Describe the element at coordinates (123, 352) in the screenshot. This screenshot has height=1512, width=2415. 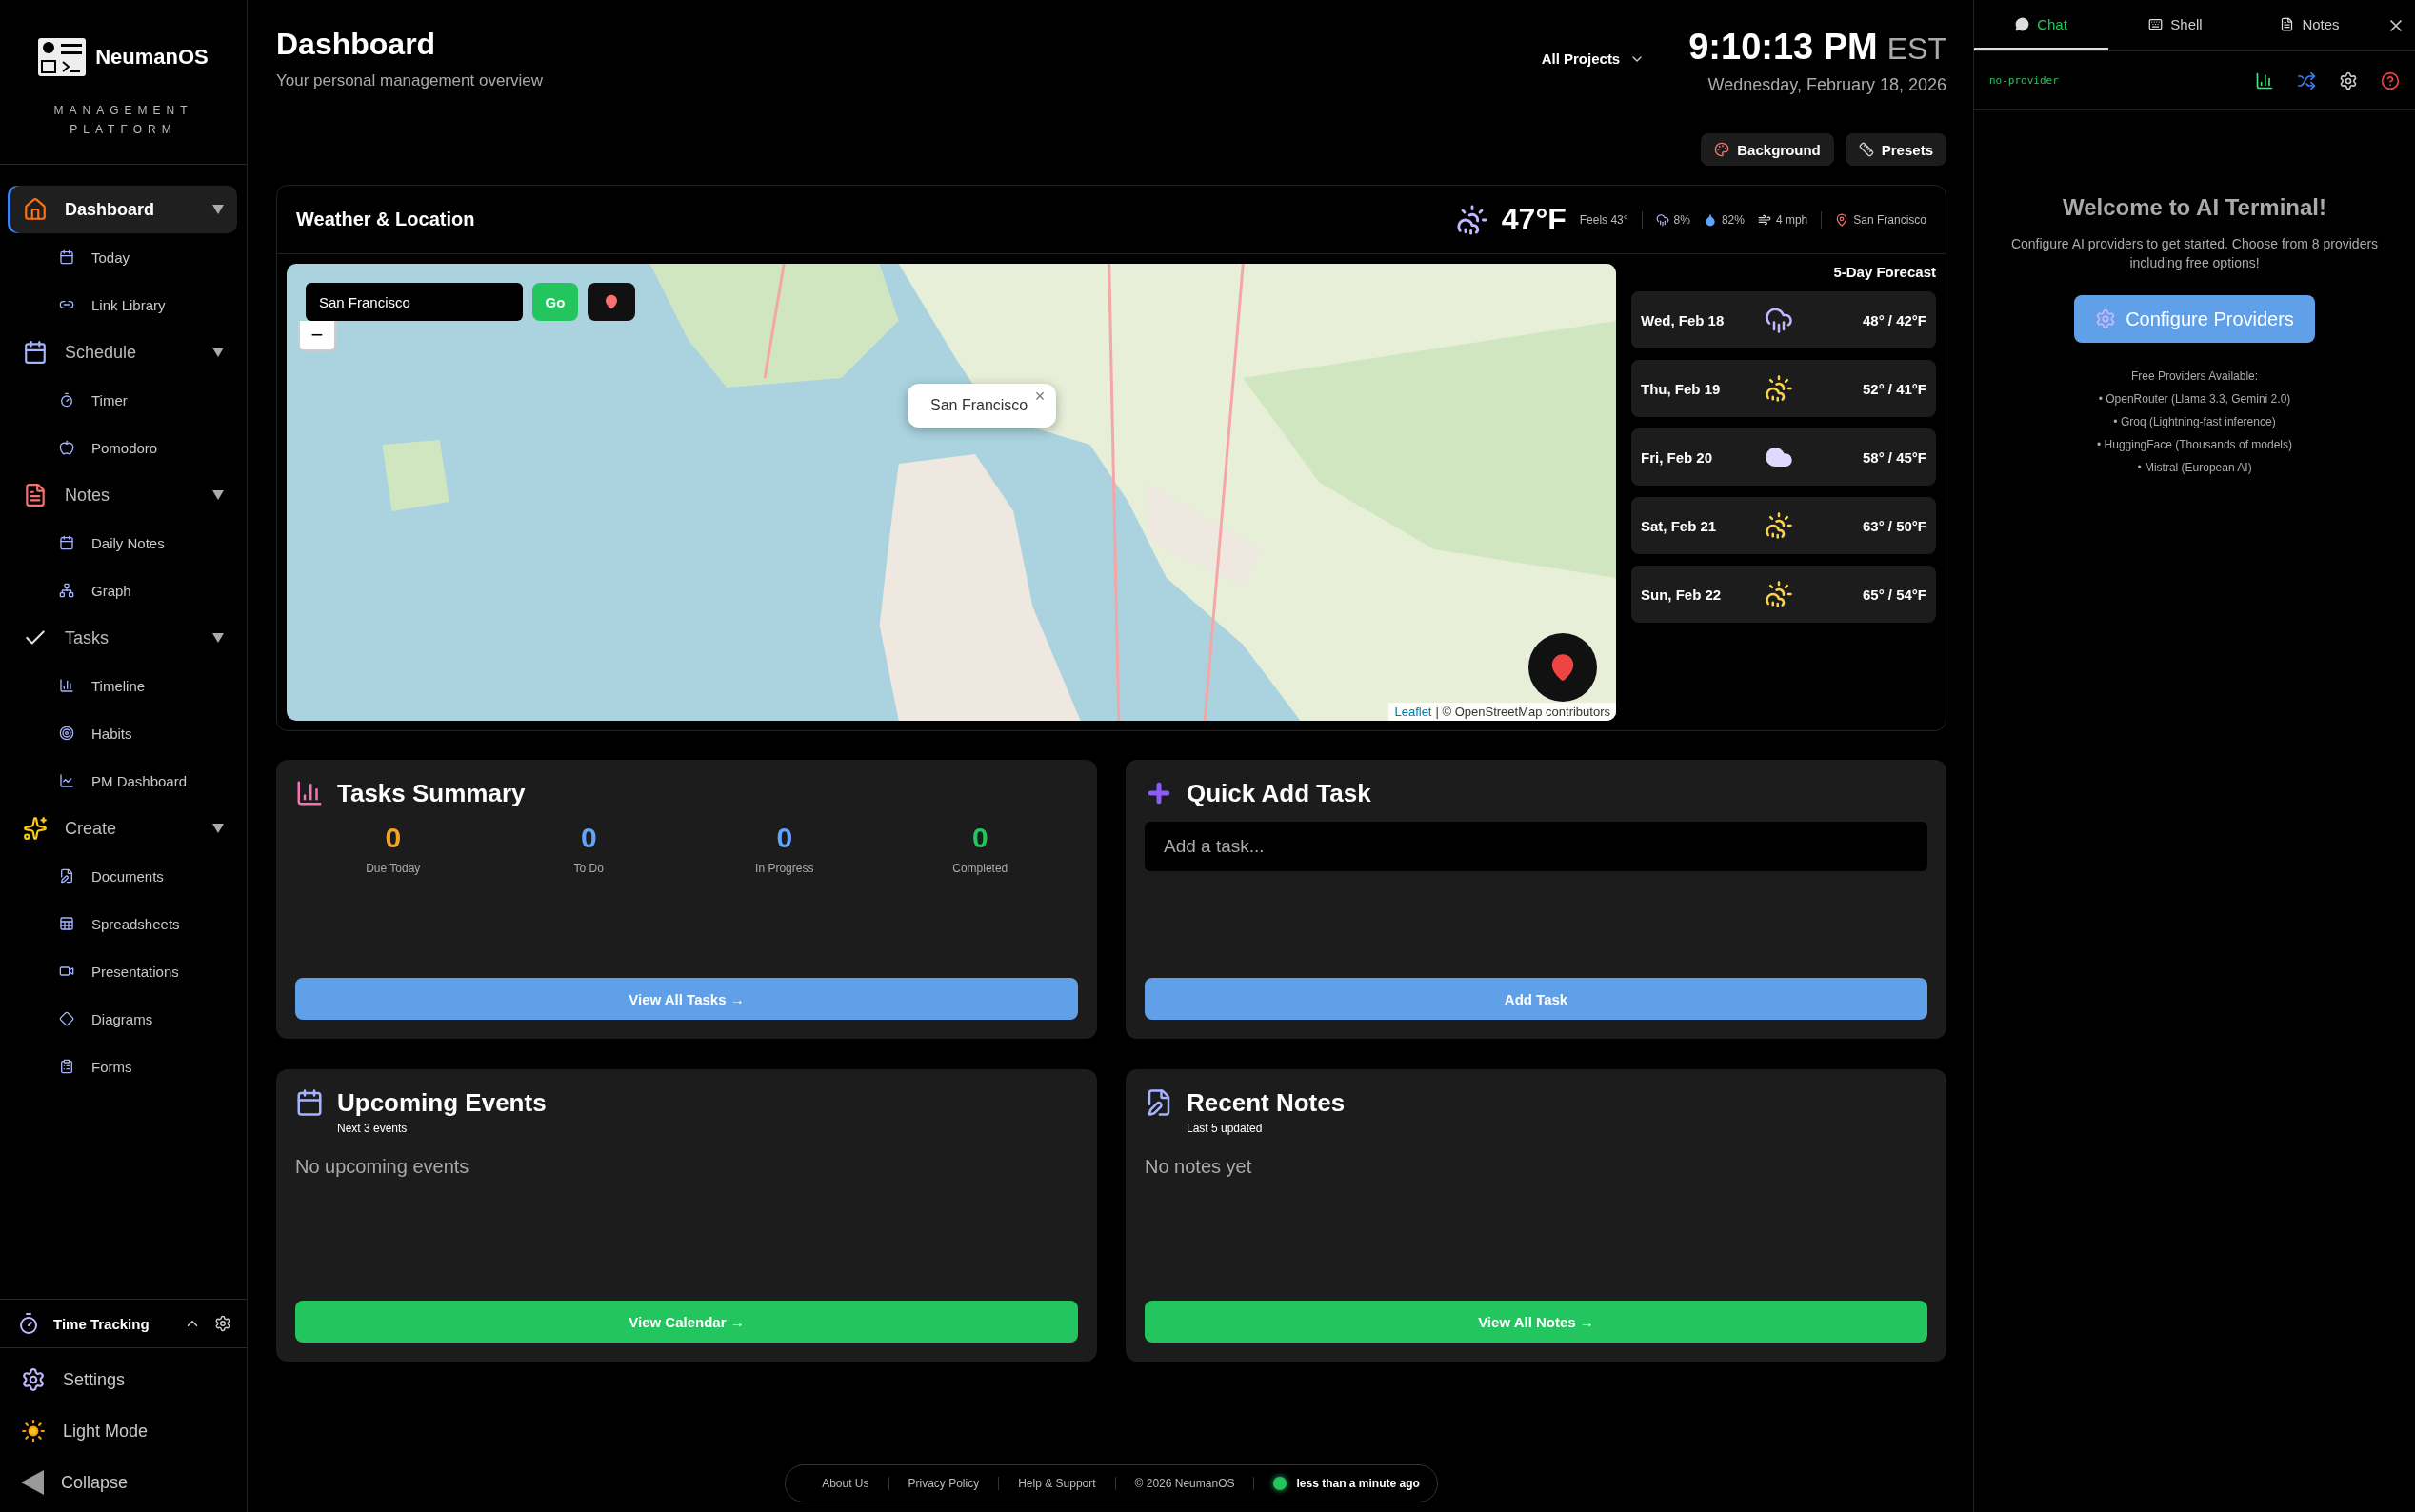
I see `nav-item: Schedule` at that location.